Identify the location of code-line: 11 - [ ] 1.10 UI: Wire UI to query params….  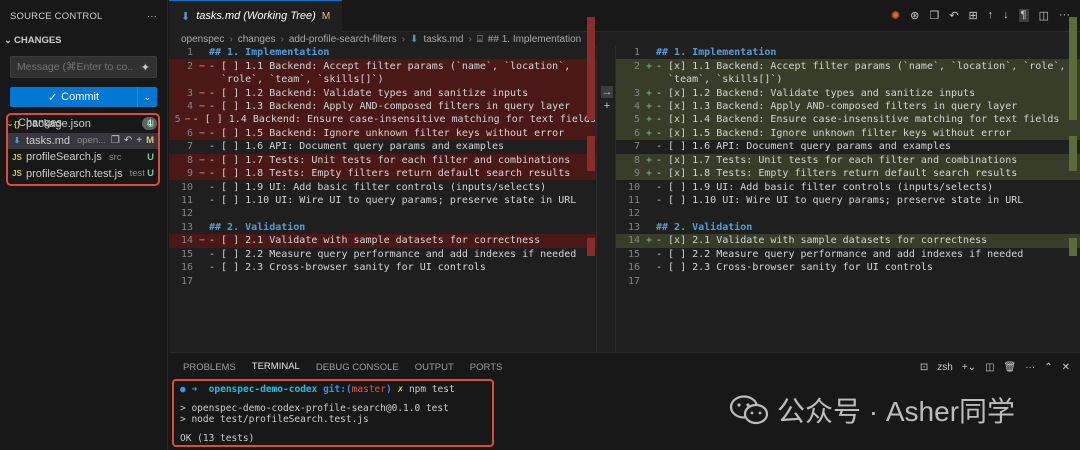
(382, 200).